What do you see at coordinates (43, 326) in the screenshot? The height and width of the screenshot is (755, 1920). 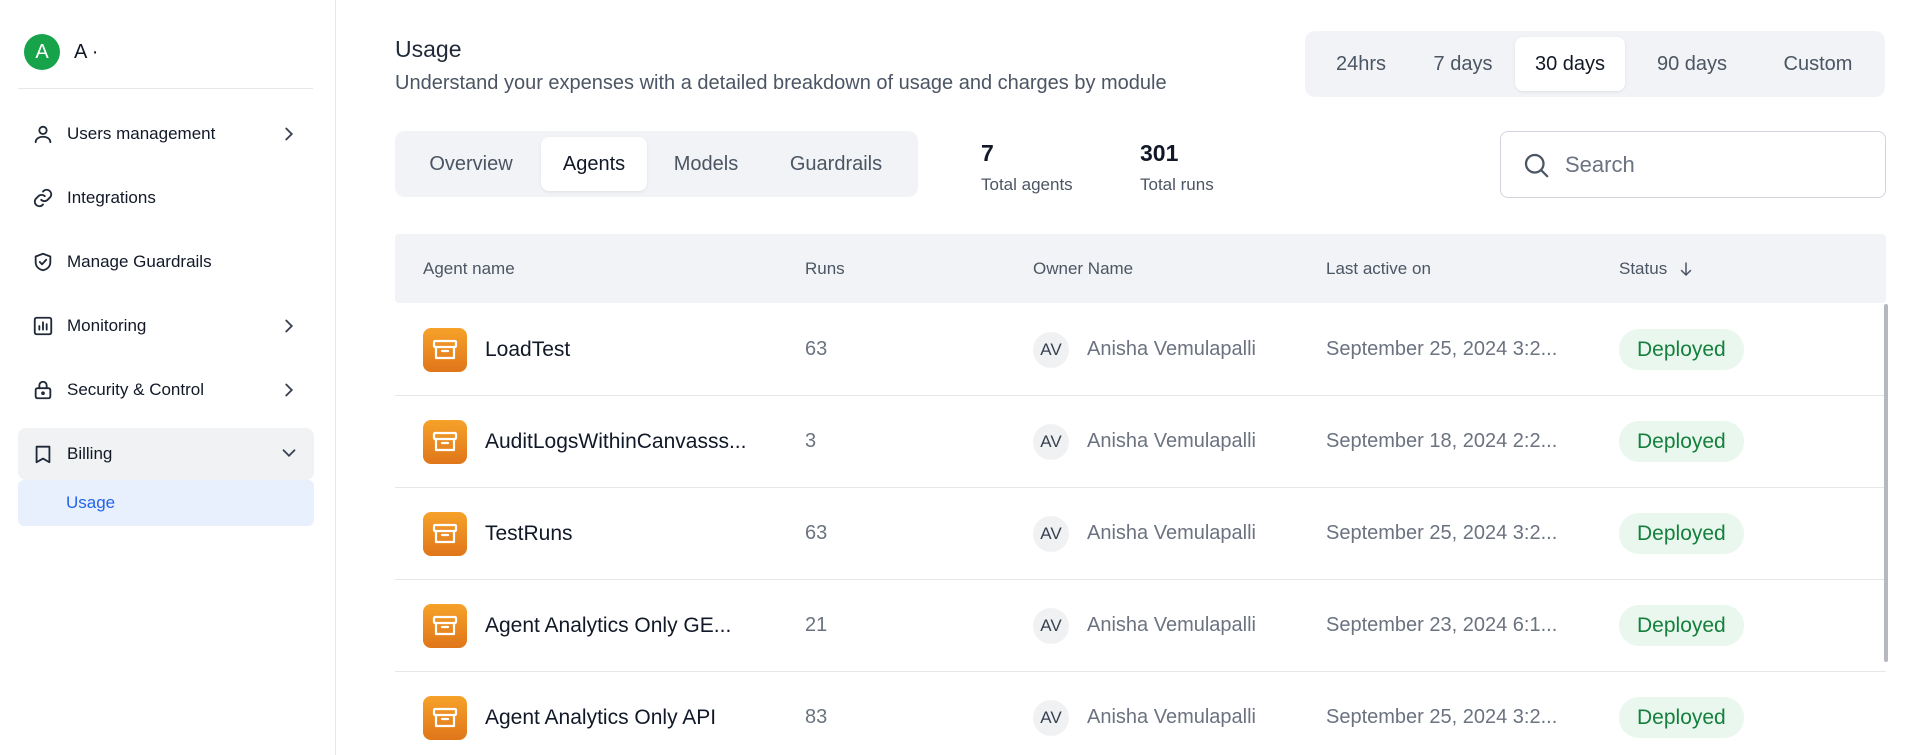 I see `bar-chart-icon` at bounding box center [43, 326].